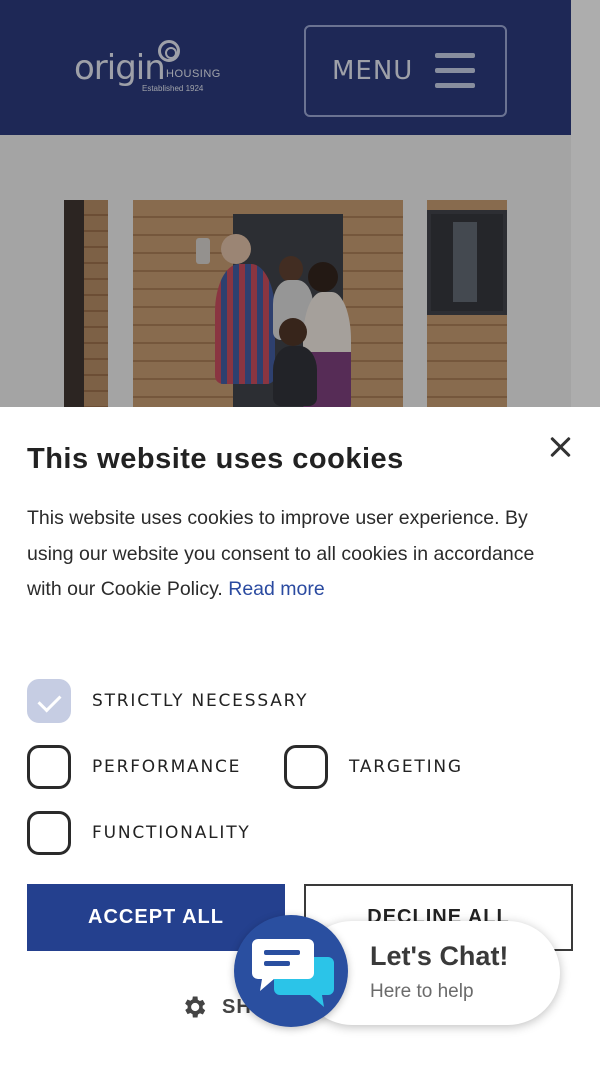 This screenshot has height=1065, width=600. I want to click on option-performance: PERFORMANCE, so click(134, 767).